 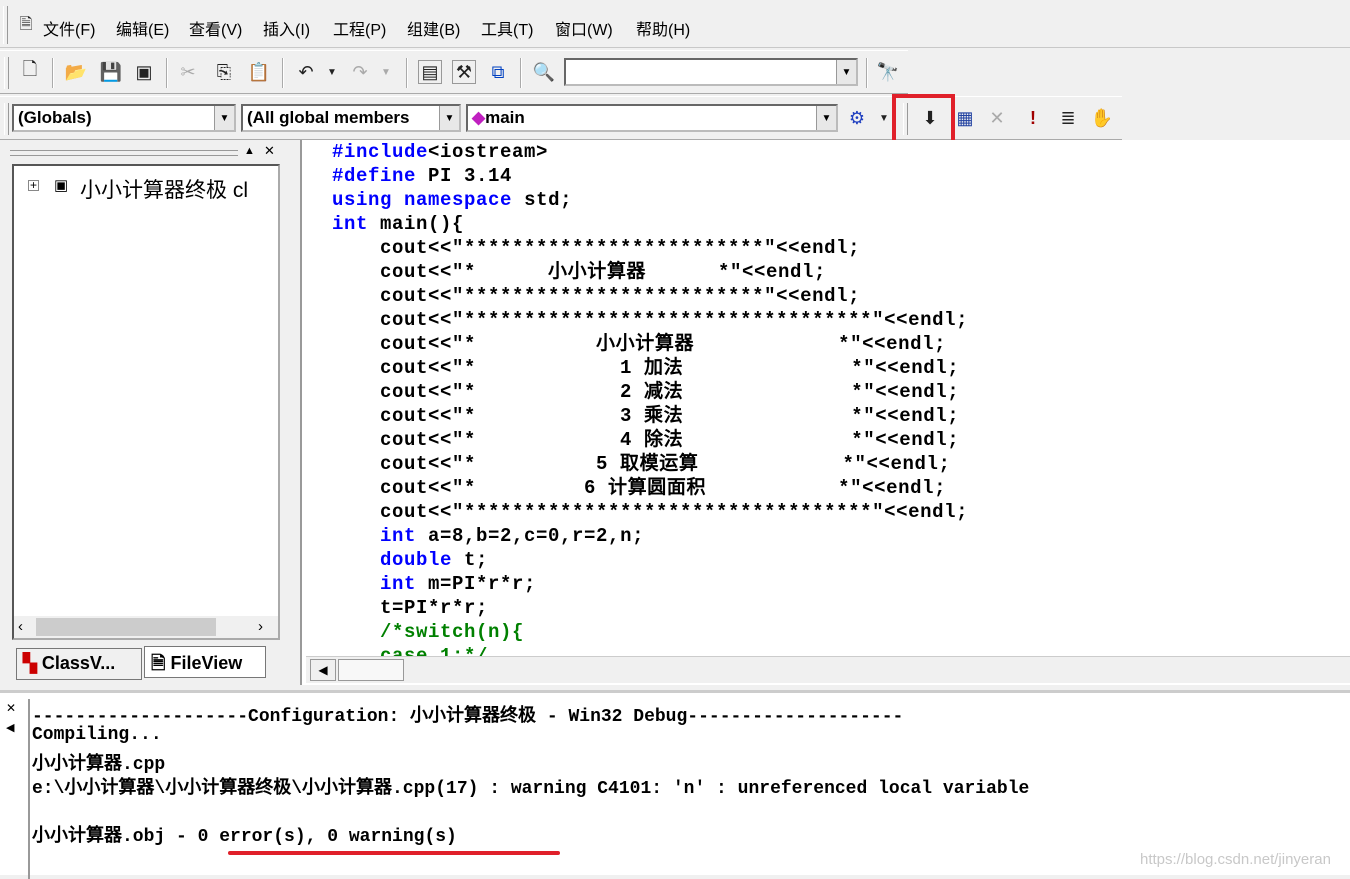 What do you see at coordinates (20, 626) in the screenshot?
I see `scroll-left-icon: ‹` at bounding box center [20, 626].